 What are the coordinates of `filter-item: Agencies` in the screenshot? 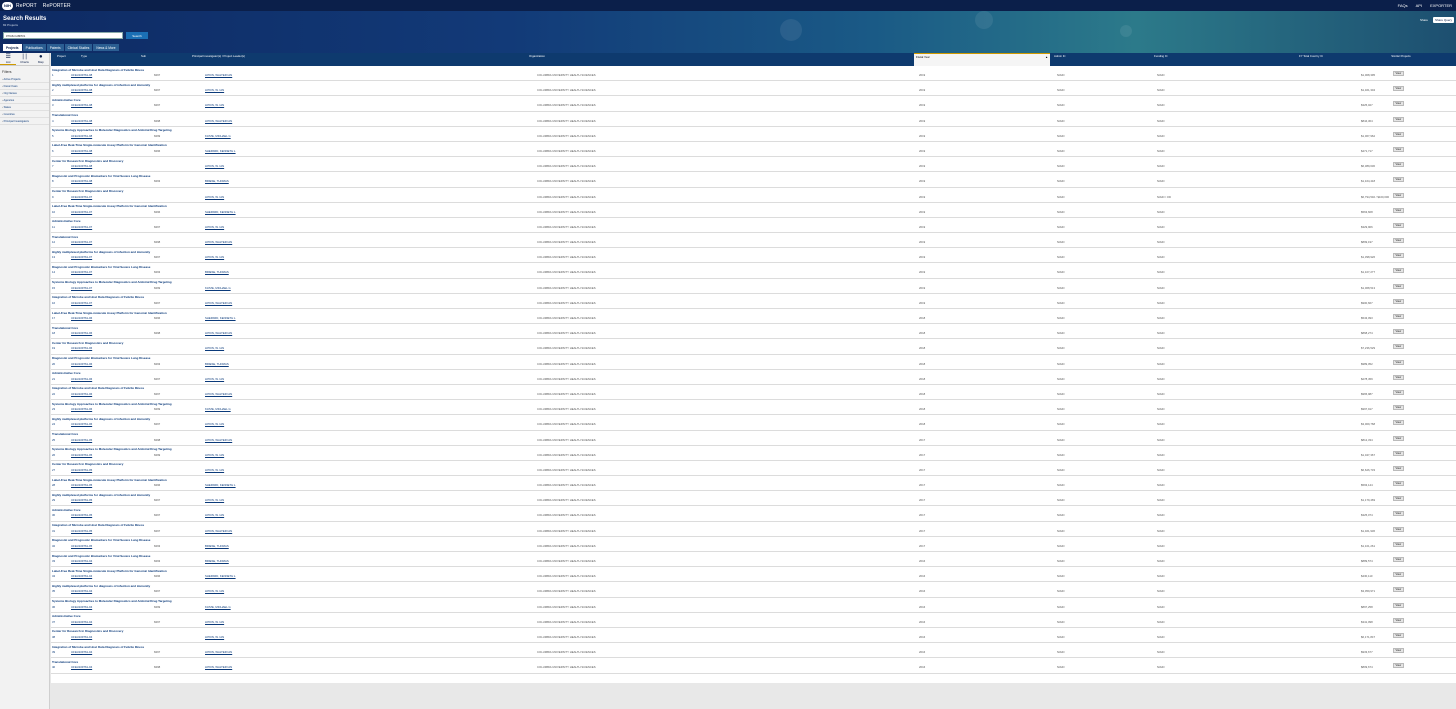 It's located at (24, 100).